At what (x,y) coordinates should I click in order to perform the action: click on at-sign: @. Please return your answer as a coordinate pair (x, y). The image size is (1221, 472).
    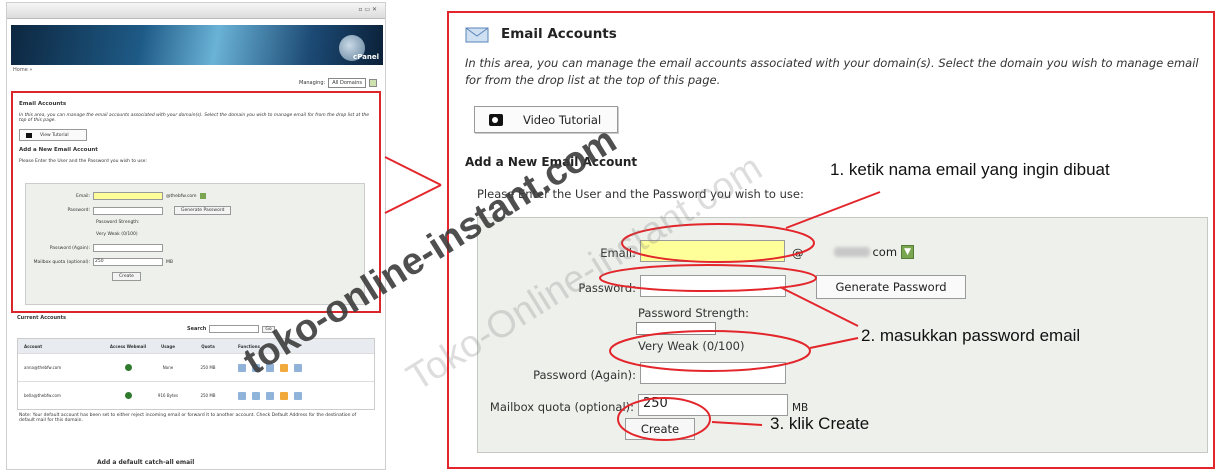
    Looking at the image, I should click on (798, 253).